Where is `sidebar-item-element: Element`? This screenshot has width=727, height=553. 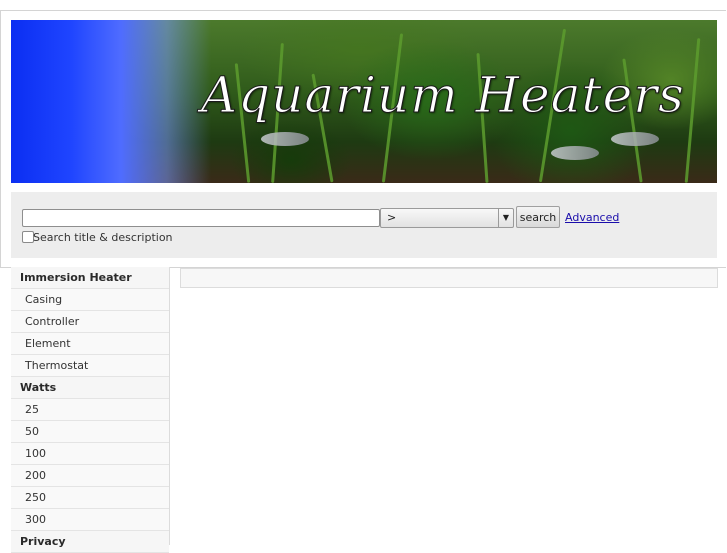 sidebar-item-element: Element is located at coordinates (90, 344).